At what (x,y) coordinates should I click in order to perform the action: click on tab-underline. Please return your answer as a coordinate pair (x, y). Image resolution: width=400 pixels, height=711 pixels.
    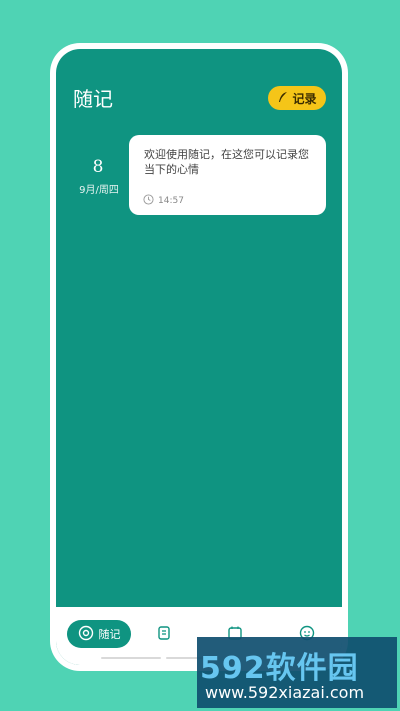
    Looking at the image, I should click on (131, 658).